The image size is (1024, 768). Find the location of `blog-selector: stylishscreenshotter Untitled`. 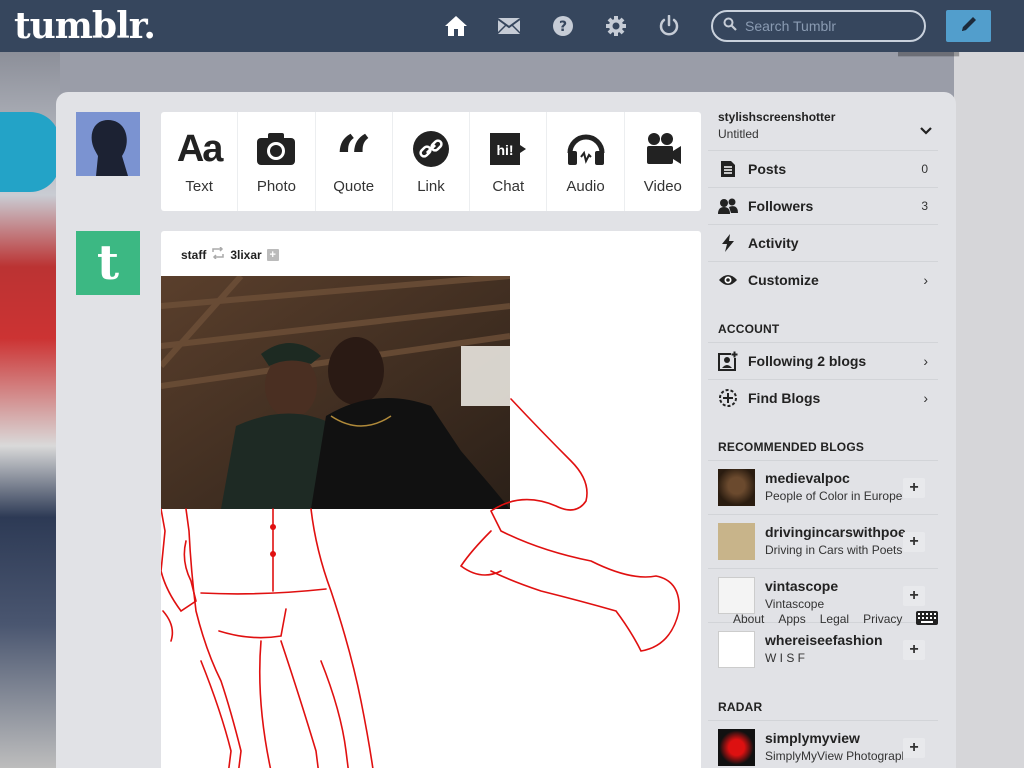

blog-selector: stylishscreenshotter Untitled is located at coordinates (828, 125).